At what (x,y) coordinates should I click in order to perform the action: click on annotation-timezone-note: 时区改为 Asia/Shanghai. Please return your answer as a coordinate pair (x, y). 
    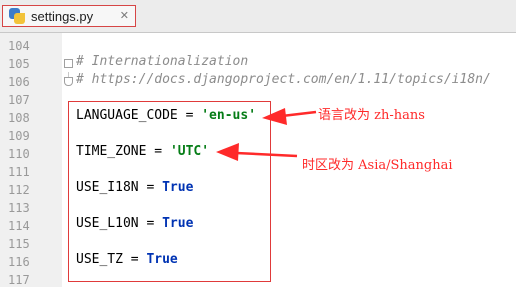
    Looking at the image, I should click on (377, 165).